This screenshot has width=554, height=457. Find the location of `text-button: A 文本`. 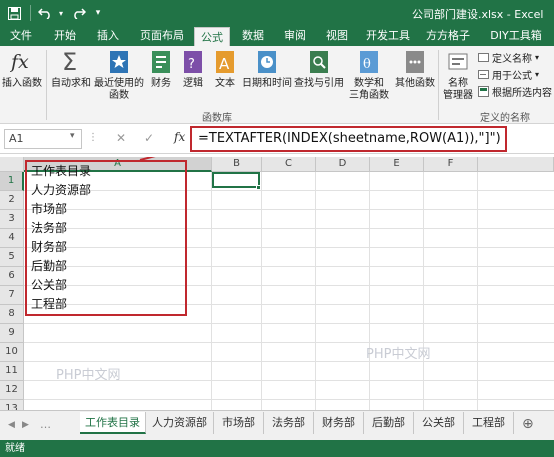

text-button: A 文本 is located at coordinates (225, 69).